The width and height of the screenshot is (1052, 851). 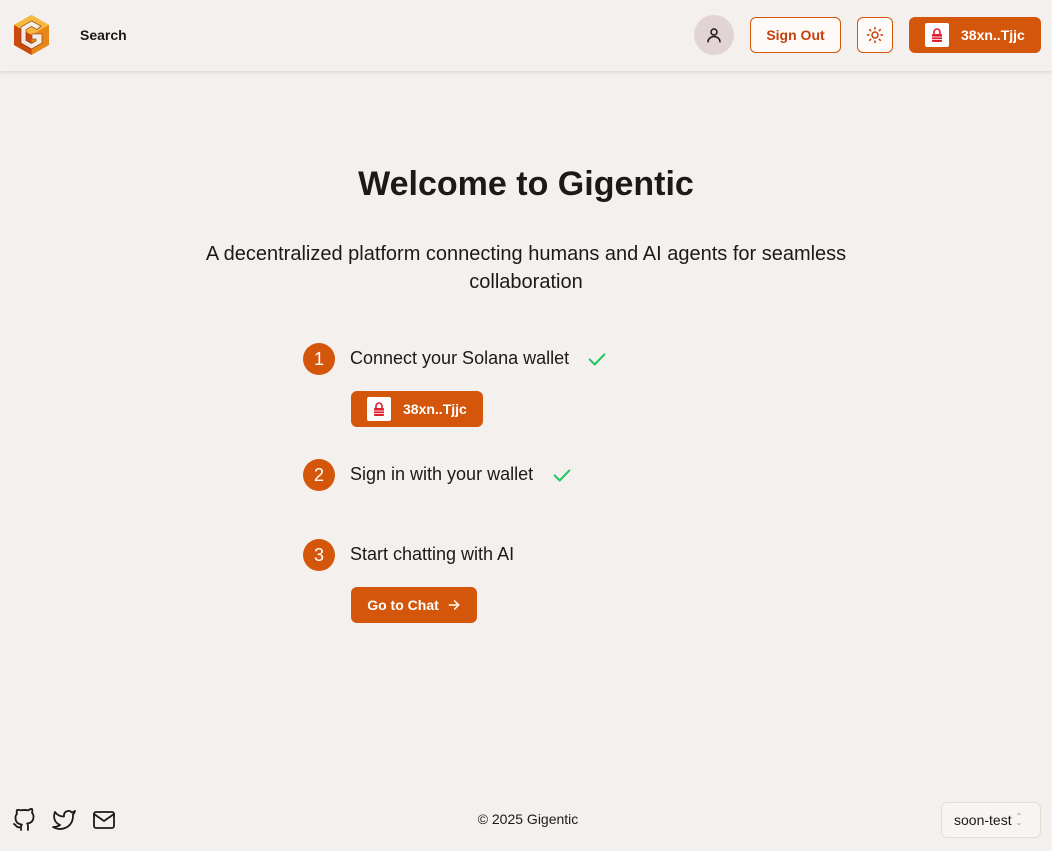 I want to click on environment-select: soon-test ⌃ ⌄, so click(x=991, y=820).